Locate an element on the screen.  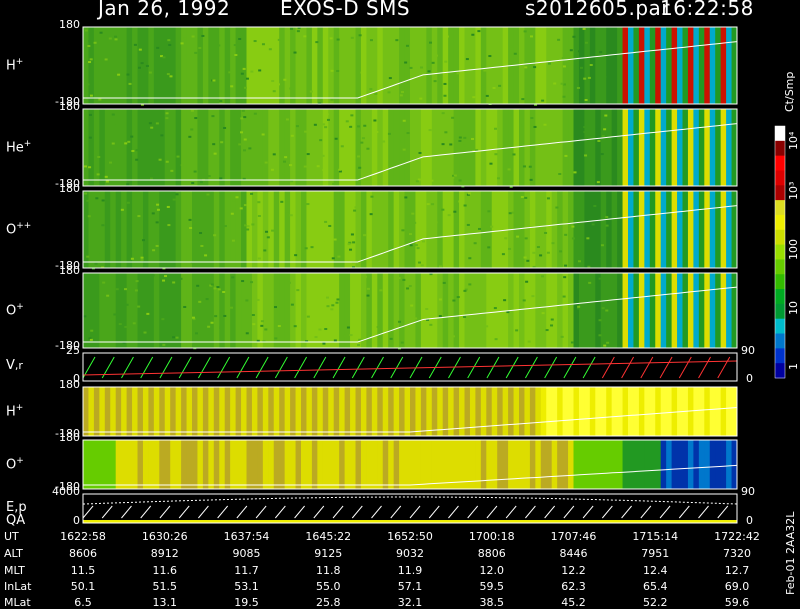
table-cell: 12.2 is located at coordinates (573, 570).